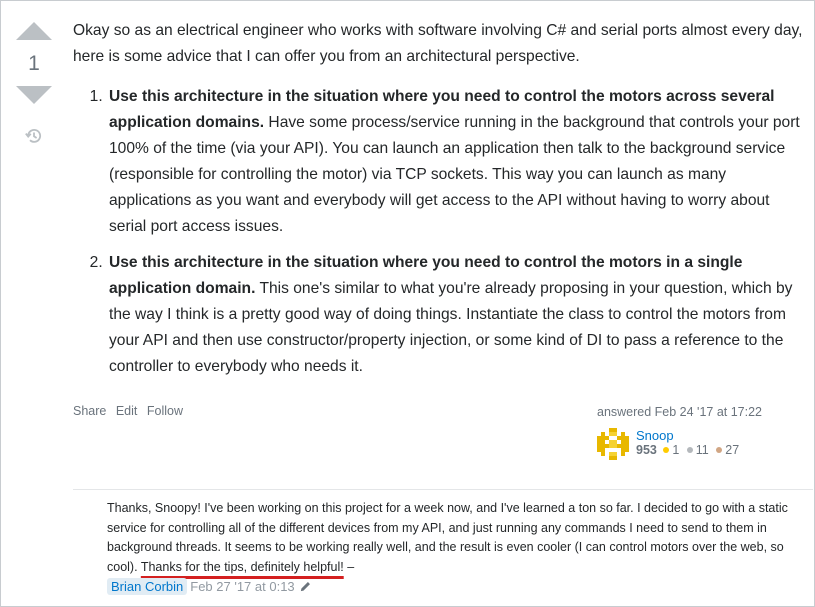  I want to click on reputation-score: 953, so click(646, 450).